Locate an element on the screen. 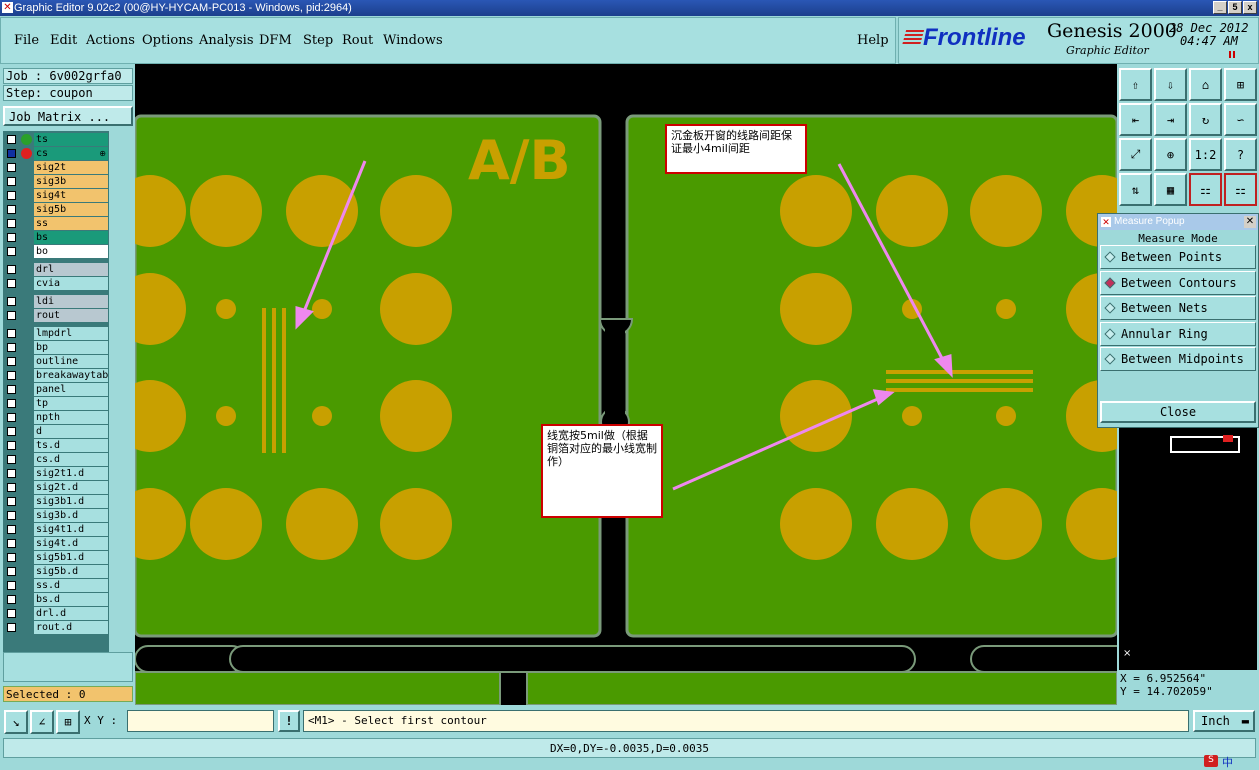 The height and width of the screenshot is (770, 1259). layer-row-rout-d: rout.d is located at coordinates (56, 627).